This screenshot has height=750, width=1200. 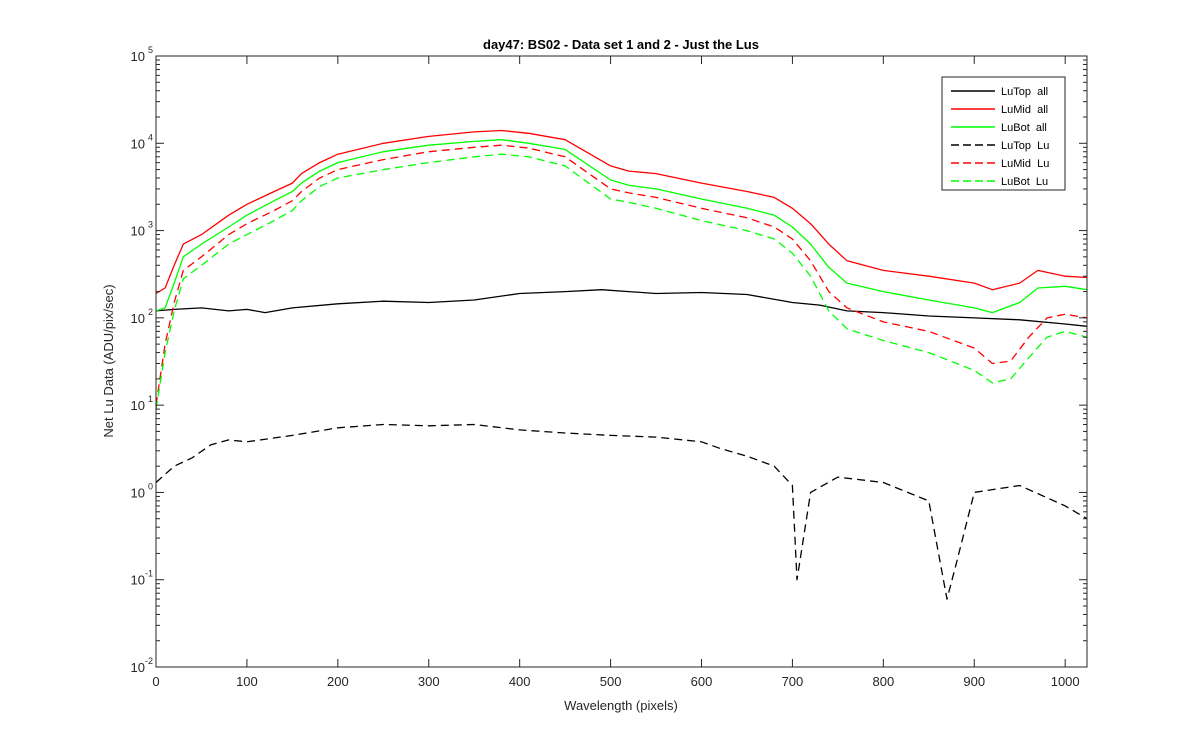 I want to click on y-tick-exponent: 2, so click(x=150, y=312).